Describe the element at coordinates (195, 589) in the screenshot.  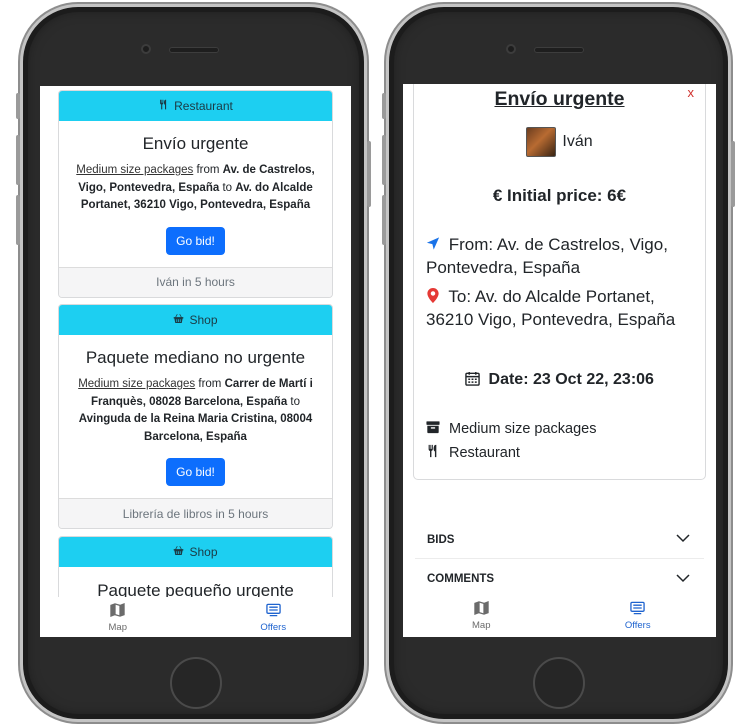
I see `card-title: Paquete pequeño urgente` at that location.